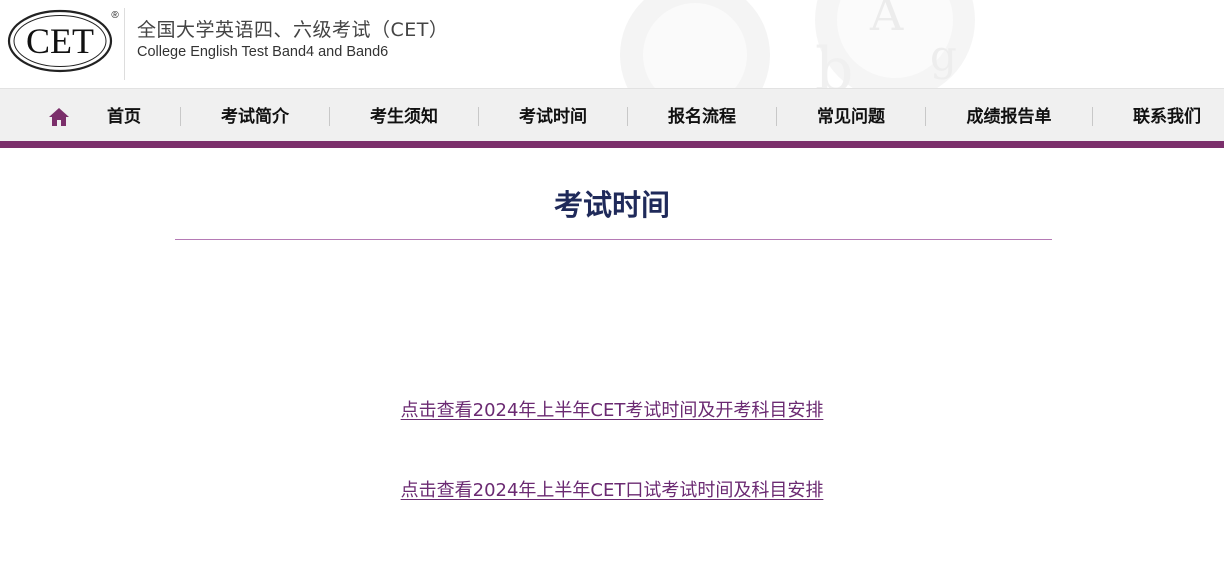 The height and width of the screenshot is (581, 1224). I want to click on site-title-chinese: 全国大学英语四、六级考试（CET）, so click(293, 30).